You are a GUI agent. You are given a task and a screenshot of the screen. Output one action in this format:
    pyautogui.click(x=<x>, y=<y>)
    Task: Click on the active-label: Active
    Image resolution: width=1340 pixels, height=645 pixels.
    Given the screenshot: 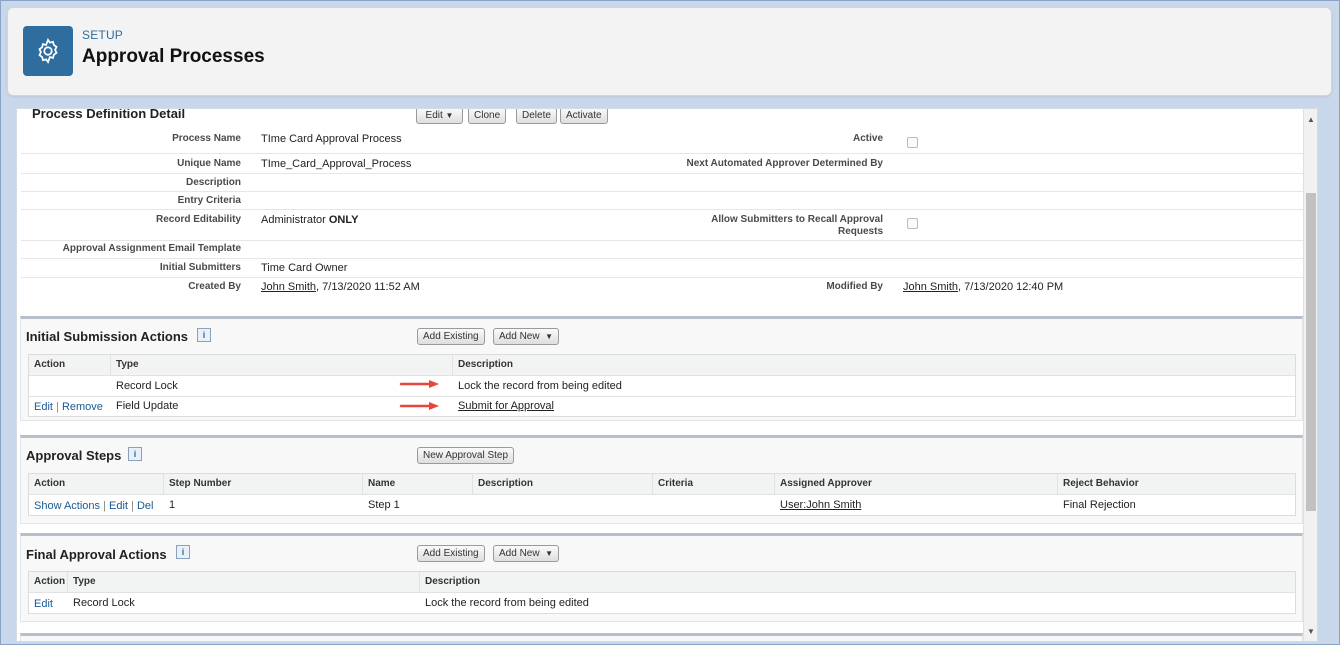 What is the action you would take?
    pyautogui.click(x=867, y=138)
    